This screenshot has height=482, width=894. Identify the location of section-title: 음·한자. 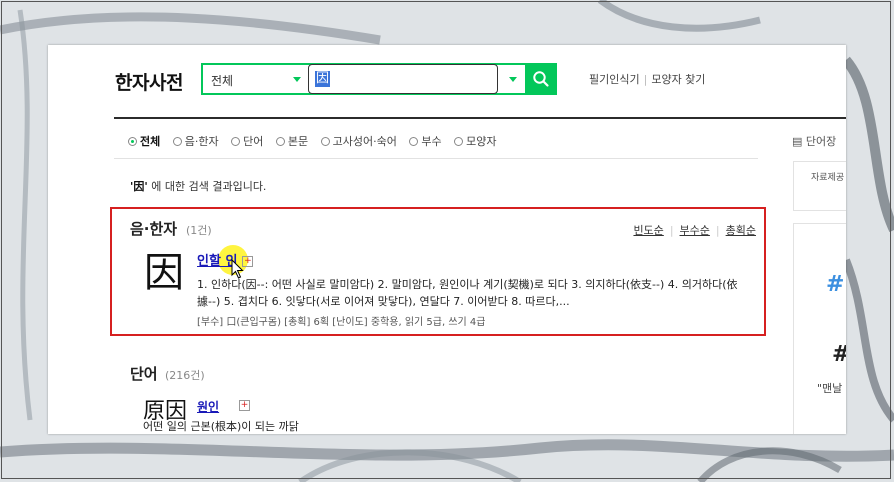
(154, 229).